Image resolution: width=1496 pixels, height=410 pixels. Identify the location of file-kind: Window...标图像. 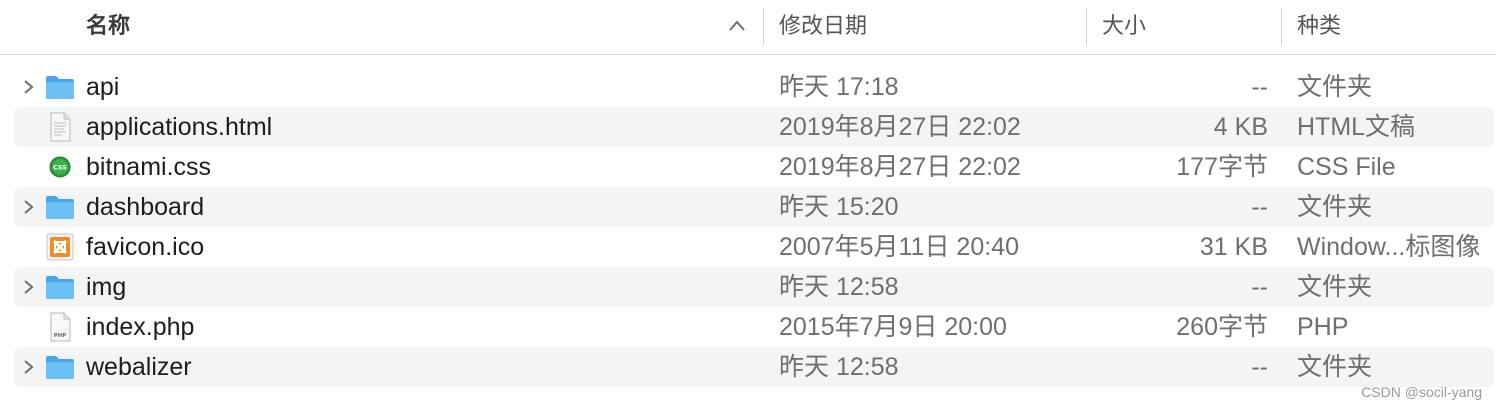
(1389, 247).